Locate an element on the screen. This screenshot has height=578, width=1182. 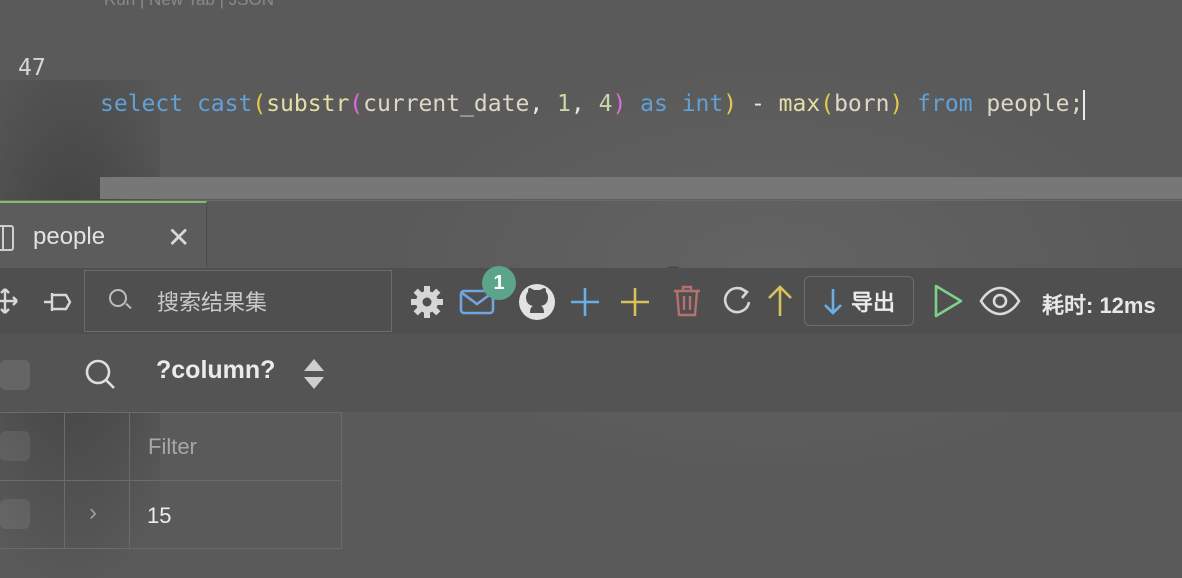
run-icon is located at coordinates (948, 301).